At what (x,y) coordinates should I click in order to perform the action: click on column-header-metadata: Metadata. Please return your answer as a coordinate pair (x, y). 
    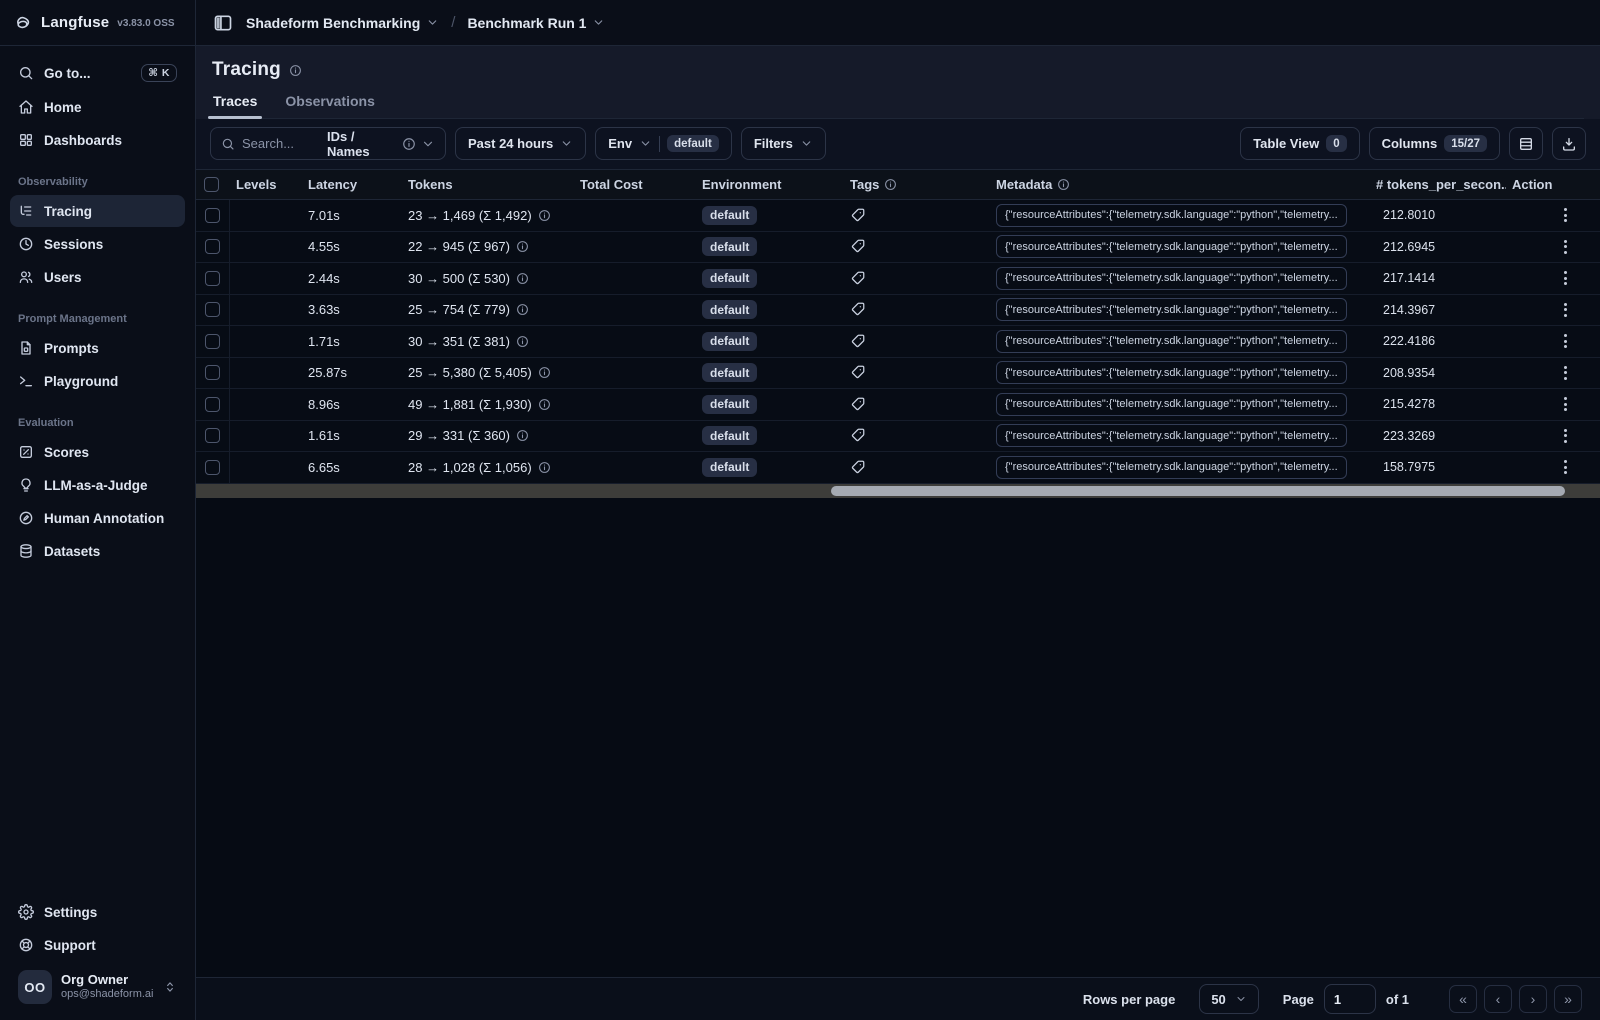
    Looking at the image, I should click on (1180, 184).